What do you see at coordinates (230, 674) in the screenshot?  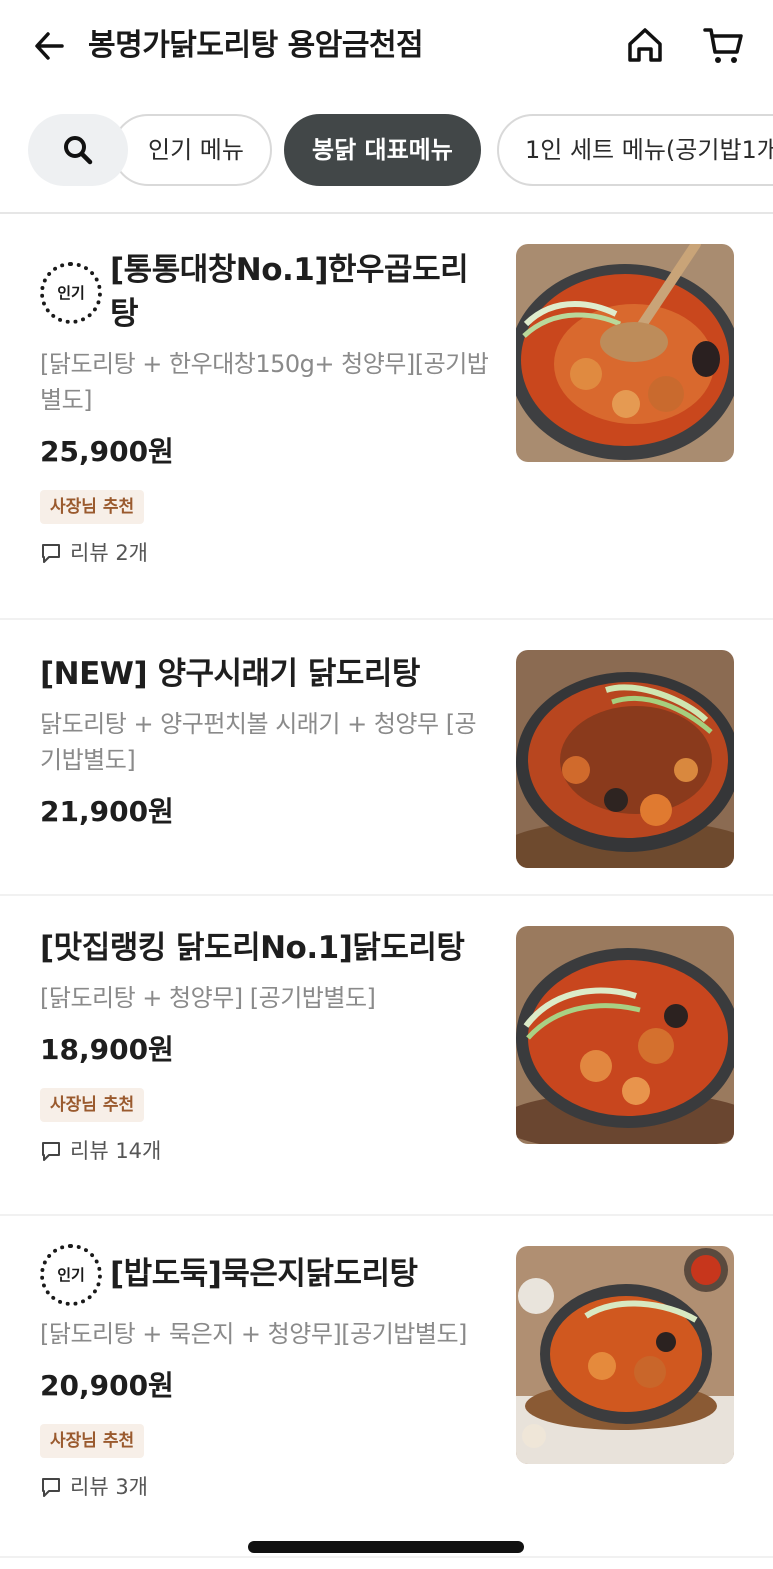 I see `menu-item-name: [NEW] 양구시래기 닭도리탕` at bounding box center [230, 674].